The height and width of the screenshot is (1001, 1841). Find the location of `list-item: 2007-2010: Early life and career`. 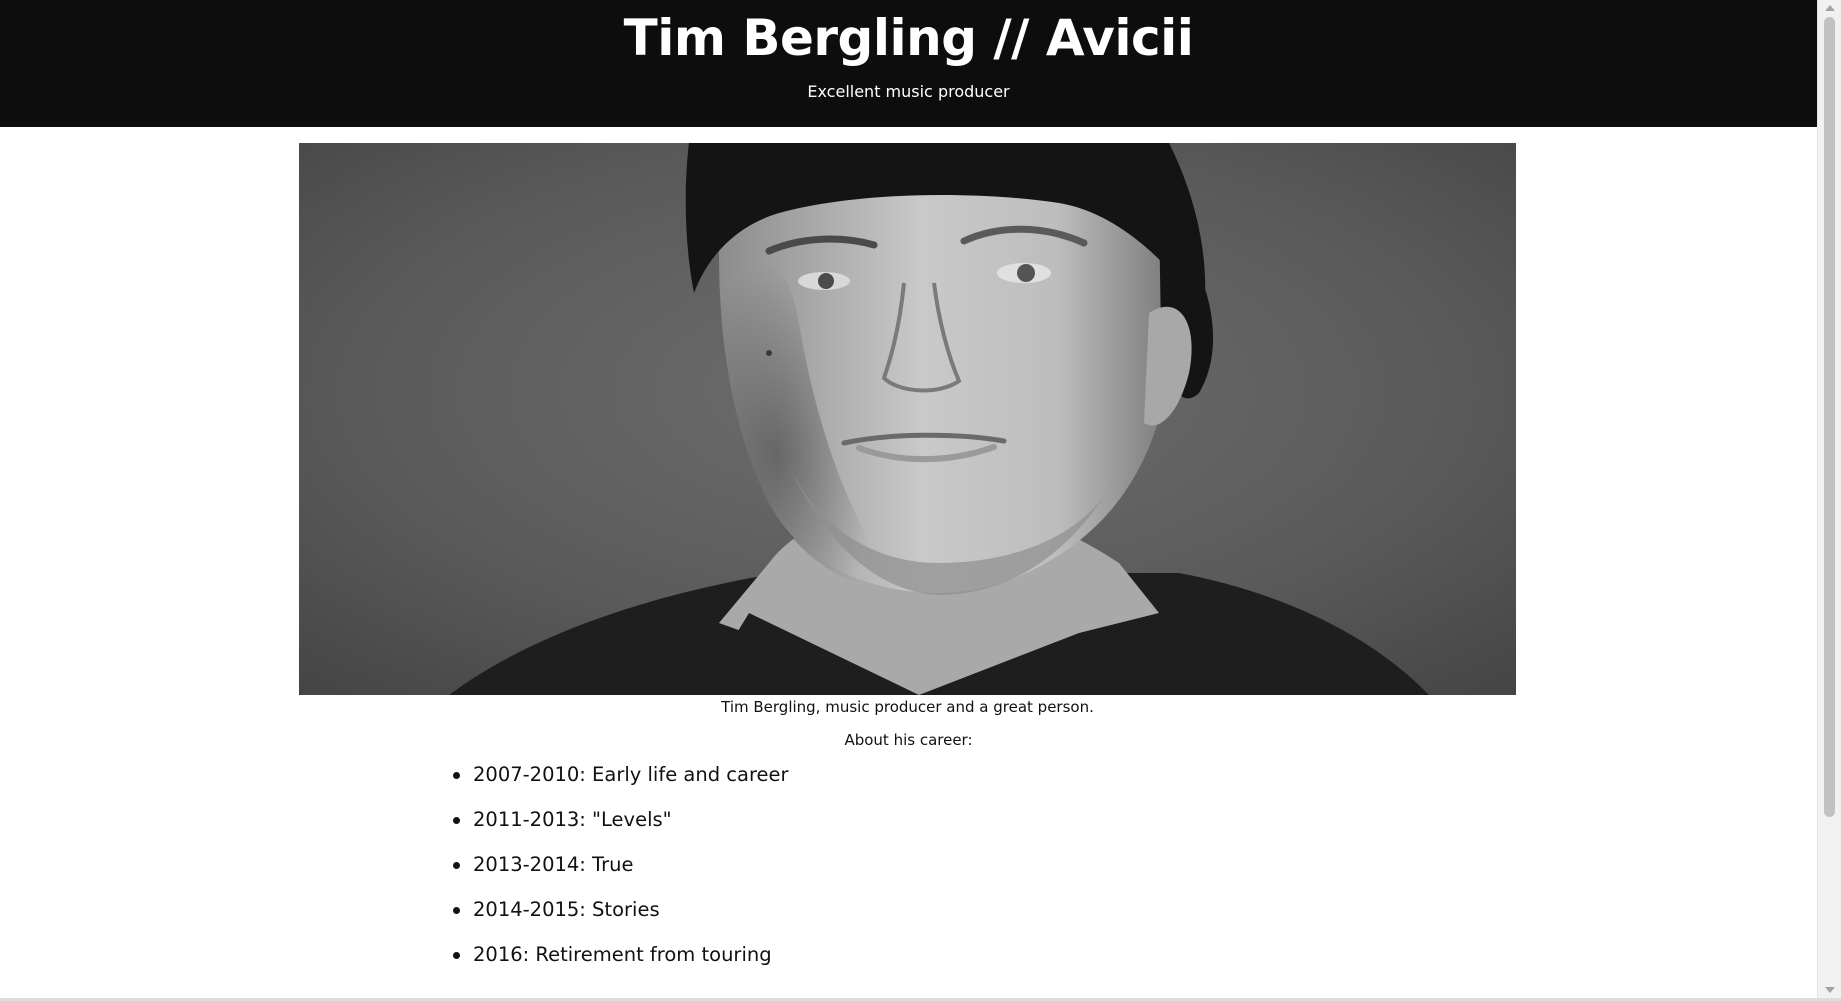

list-item: 2007-2010: Early life and career is located at coordinates (619, 775).